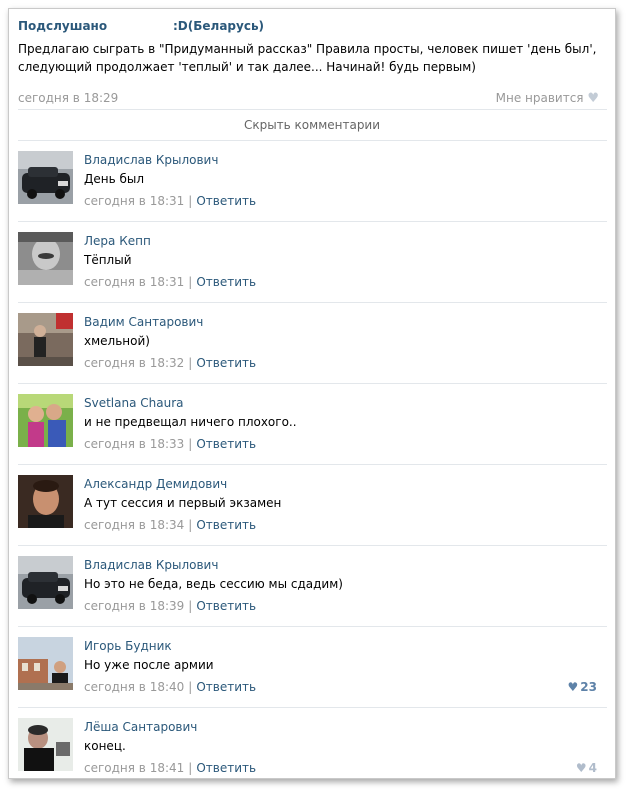 The width and height of the screenshot is (628, 789). I want to click on comment-text: День был, so click(114, 179).